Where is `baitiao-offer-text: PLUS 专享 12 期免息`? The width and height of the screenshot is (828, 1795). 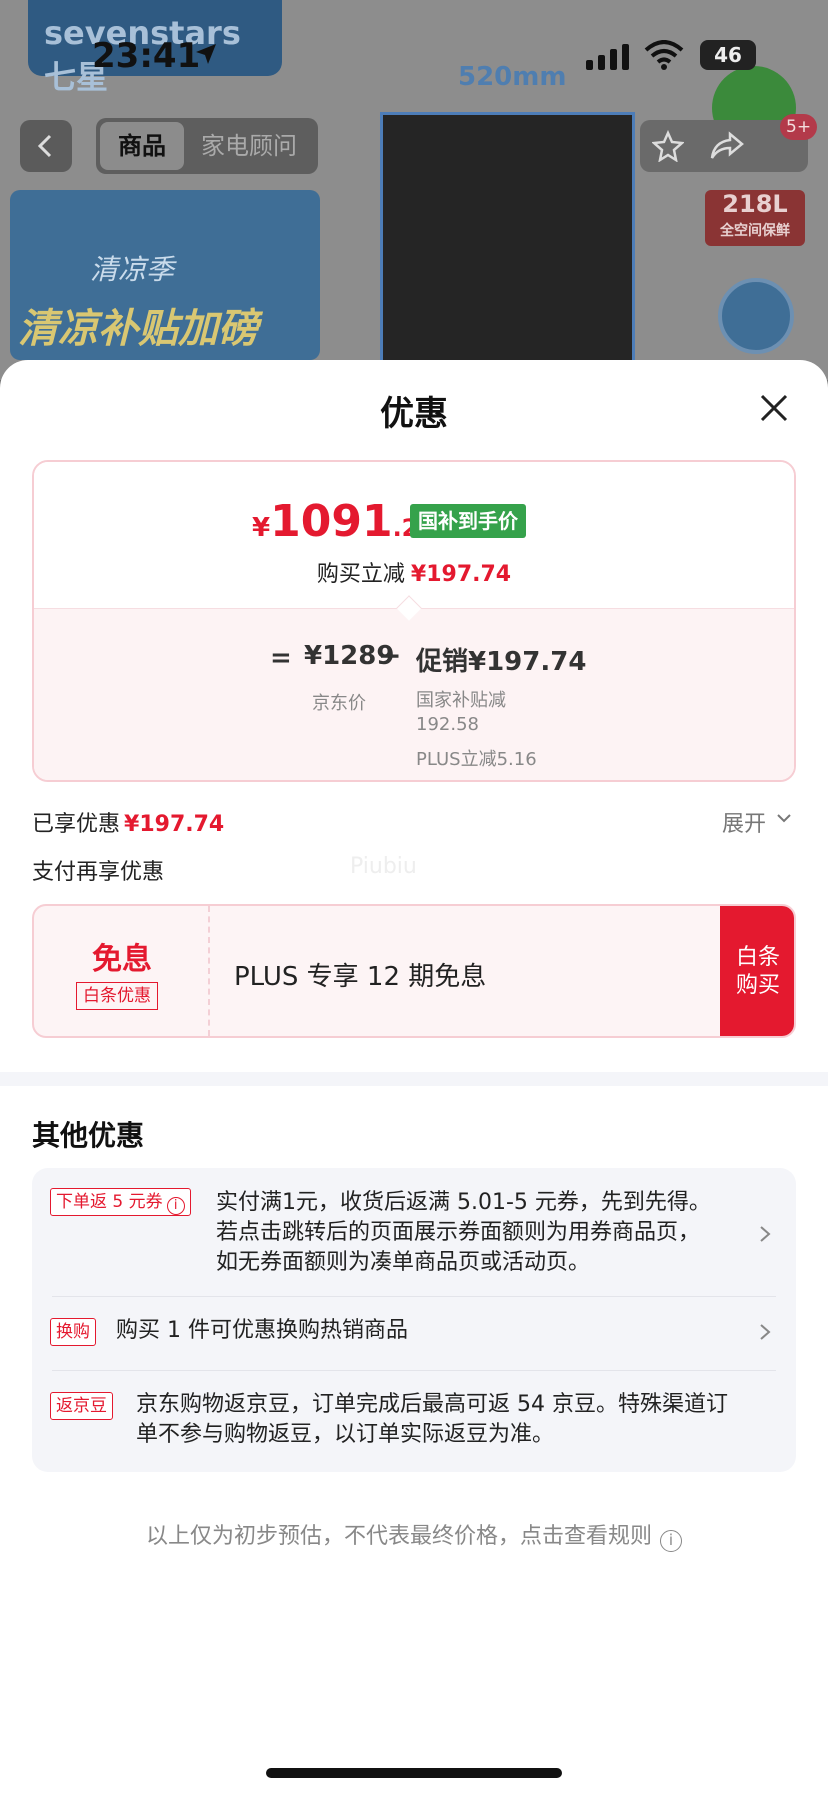
baitiao-offer-text: PLUS 专享 12 期免息 is located at coordinates (360, 977).